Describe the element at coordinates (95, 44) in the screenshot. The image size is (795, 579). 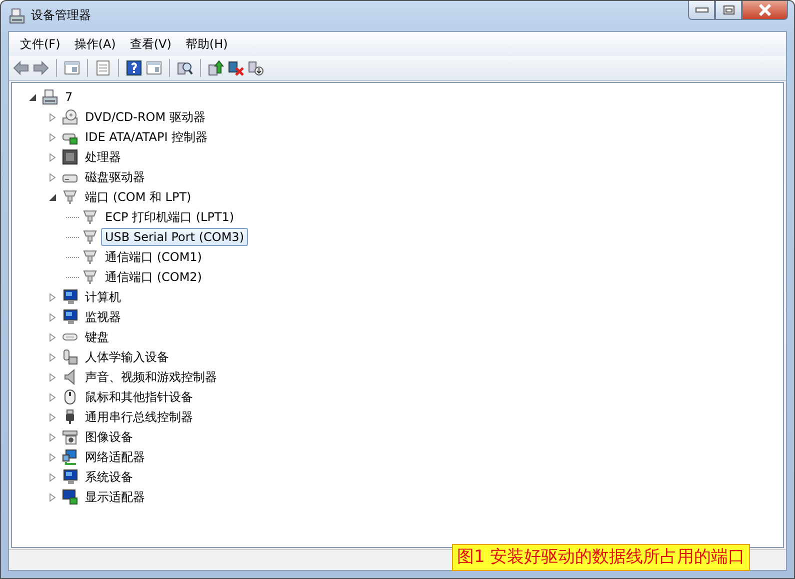
I see `menu-item: 操作(A)` at that location.